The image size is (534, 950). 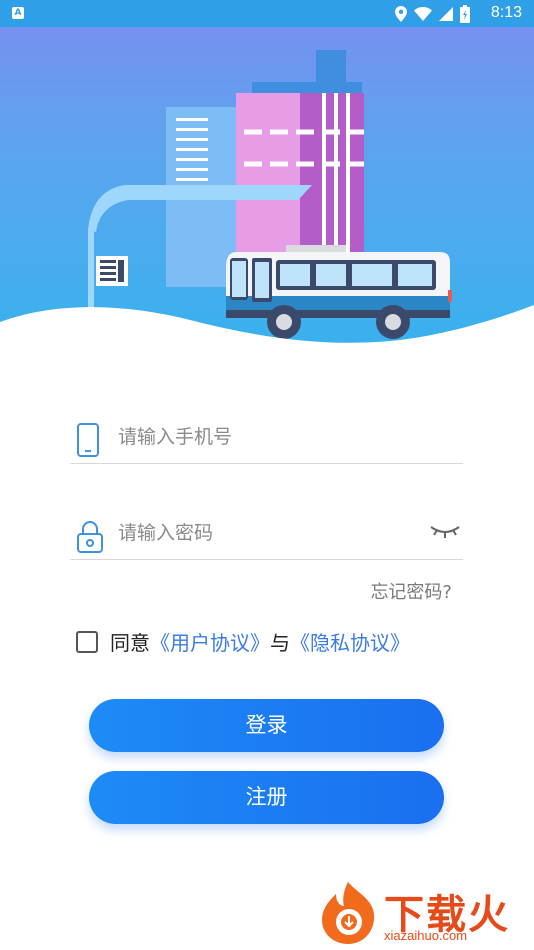 I want to click on password-field, so click(x=266, y=533).